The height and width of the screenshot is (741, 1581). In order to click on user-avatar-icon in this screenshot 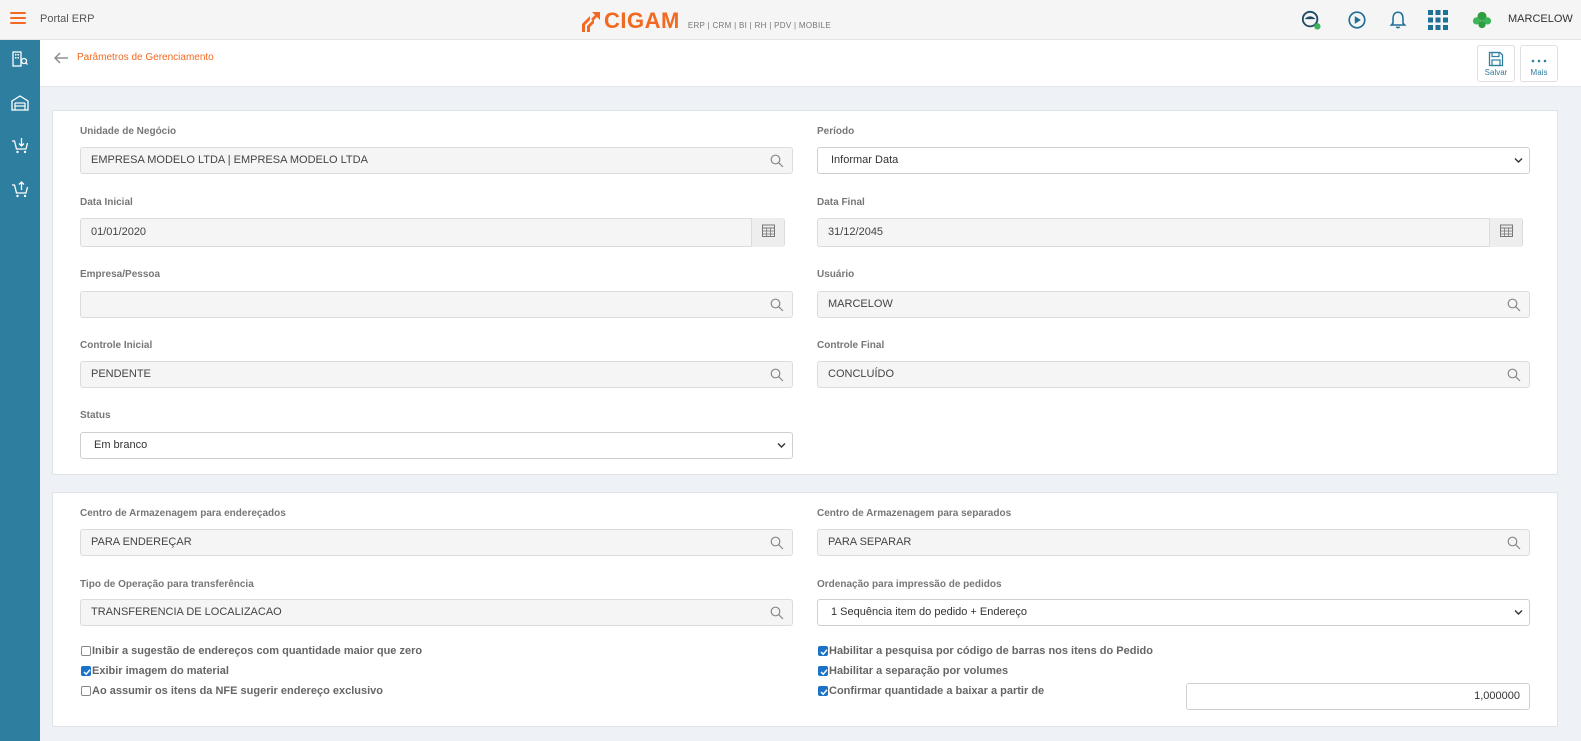, I will do `click(1482, 20)`.